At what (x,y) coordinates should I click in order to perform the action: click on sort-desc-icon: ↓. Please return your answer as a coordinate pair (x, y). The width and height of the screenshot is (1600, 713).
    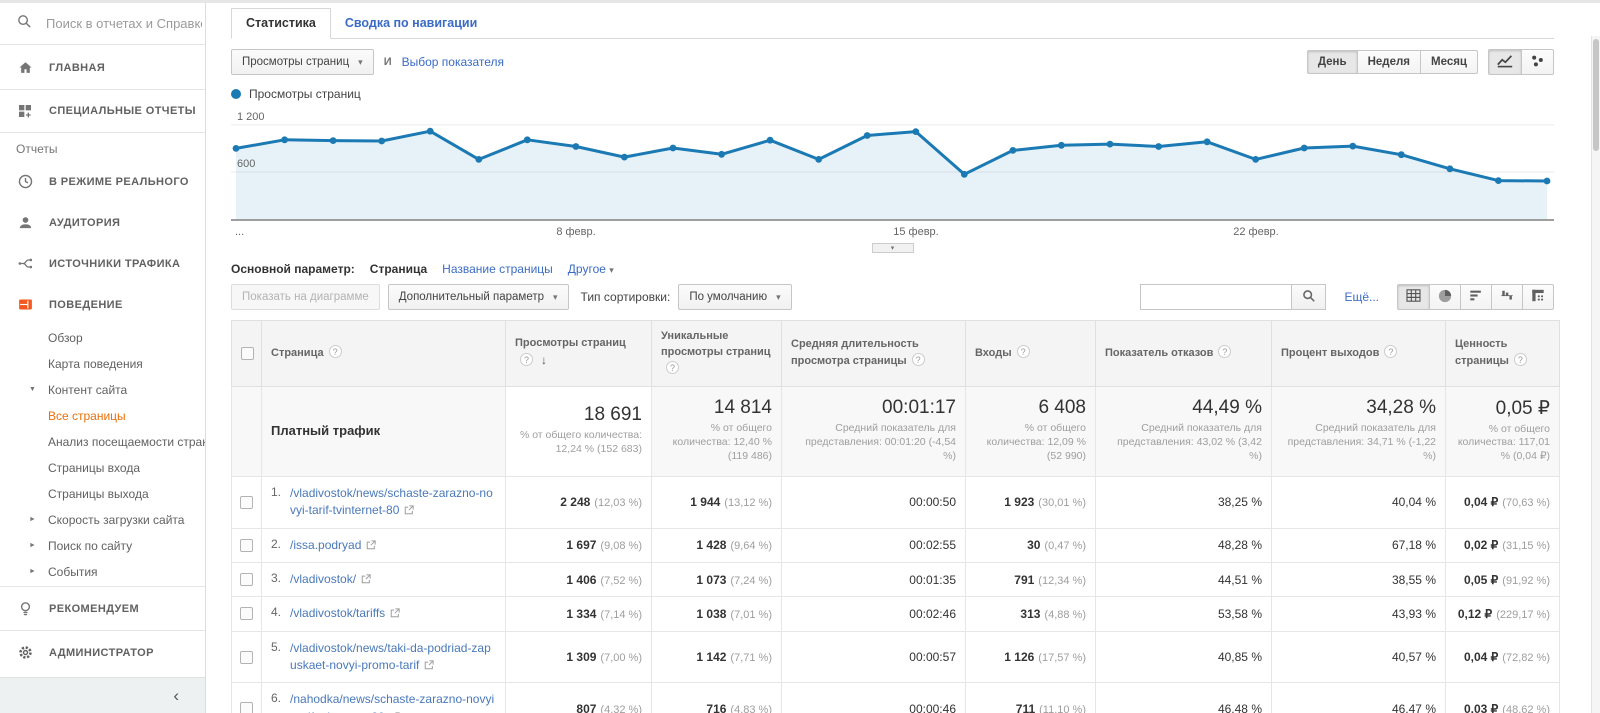
    Looking at the image, I should click on (544, 360).